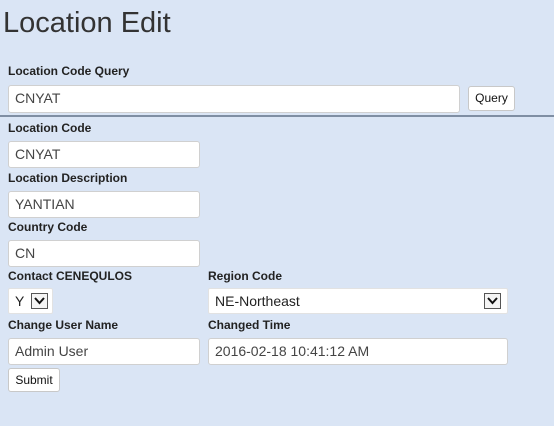 The height and width of the screenshot is (426, 554). What do you see at coordinates (48, 227) in the screenshot?
I see `country-code-label: Country Code` at bounding box center [48, 227].